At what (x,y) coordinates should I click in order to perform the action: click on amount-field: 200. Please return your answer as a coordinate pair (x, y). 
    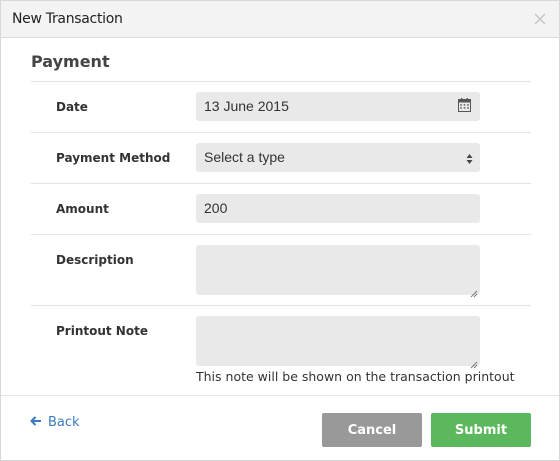
    Looking at the image, I should click on (338, 208).